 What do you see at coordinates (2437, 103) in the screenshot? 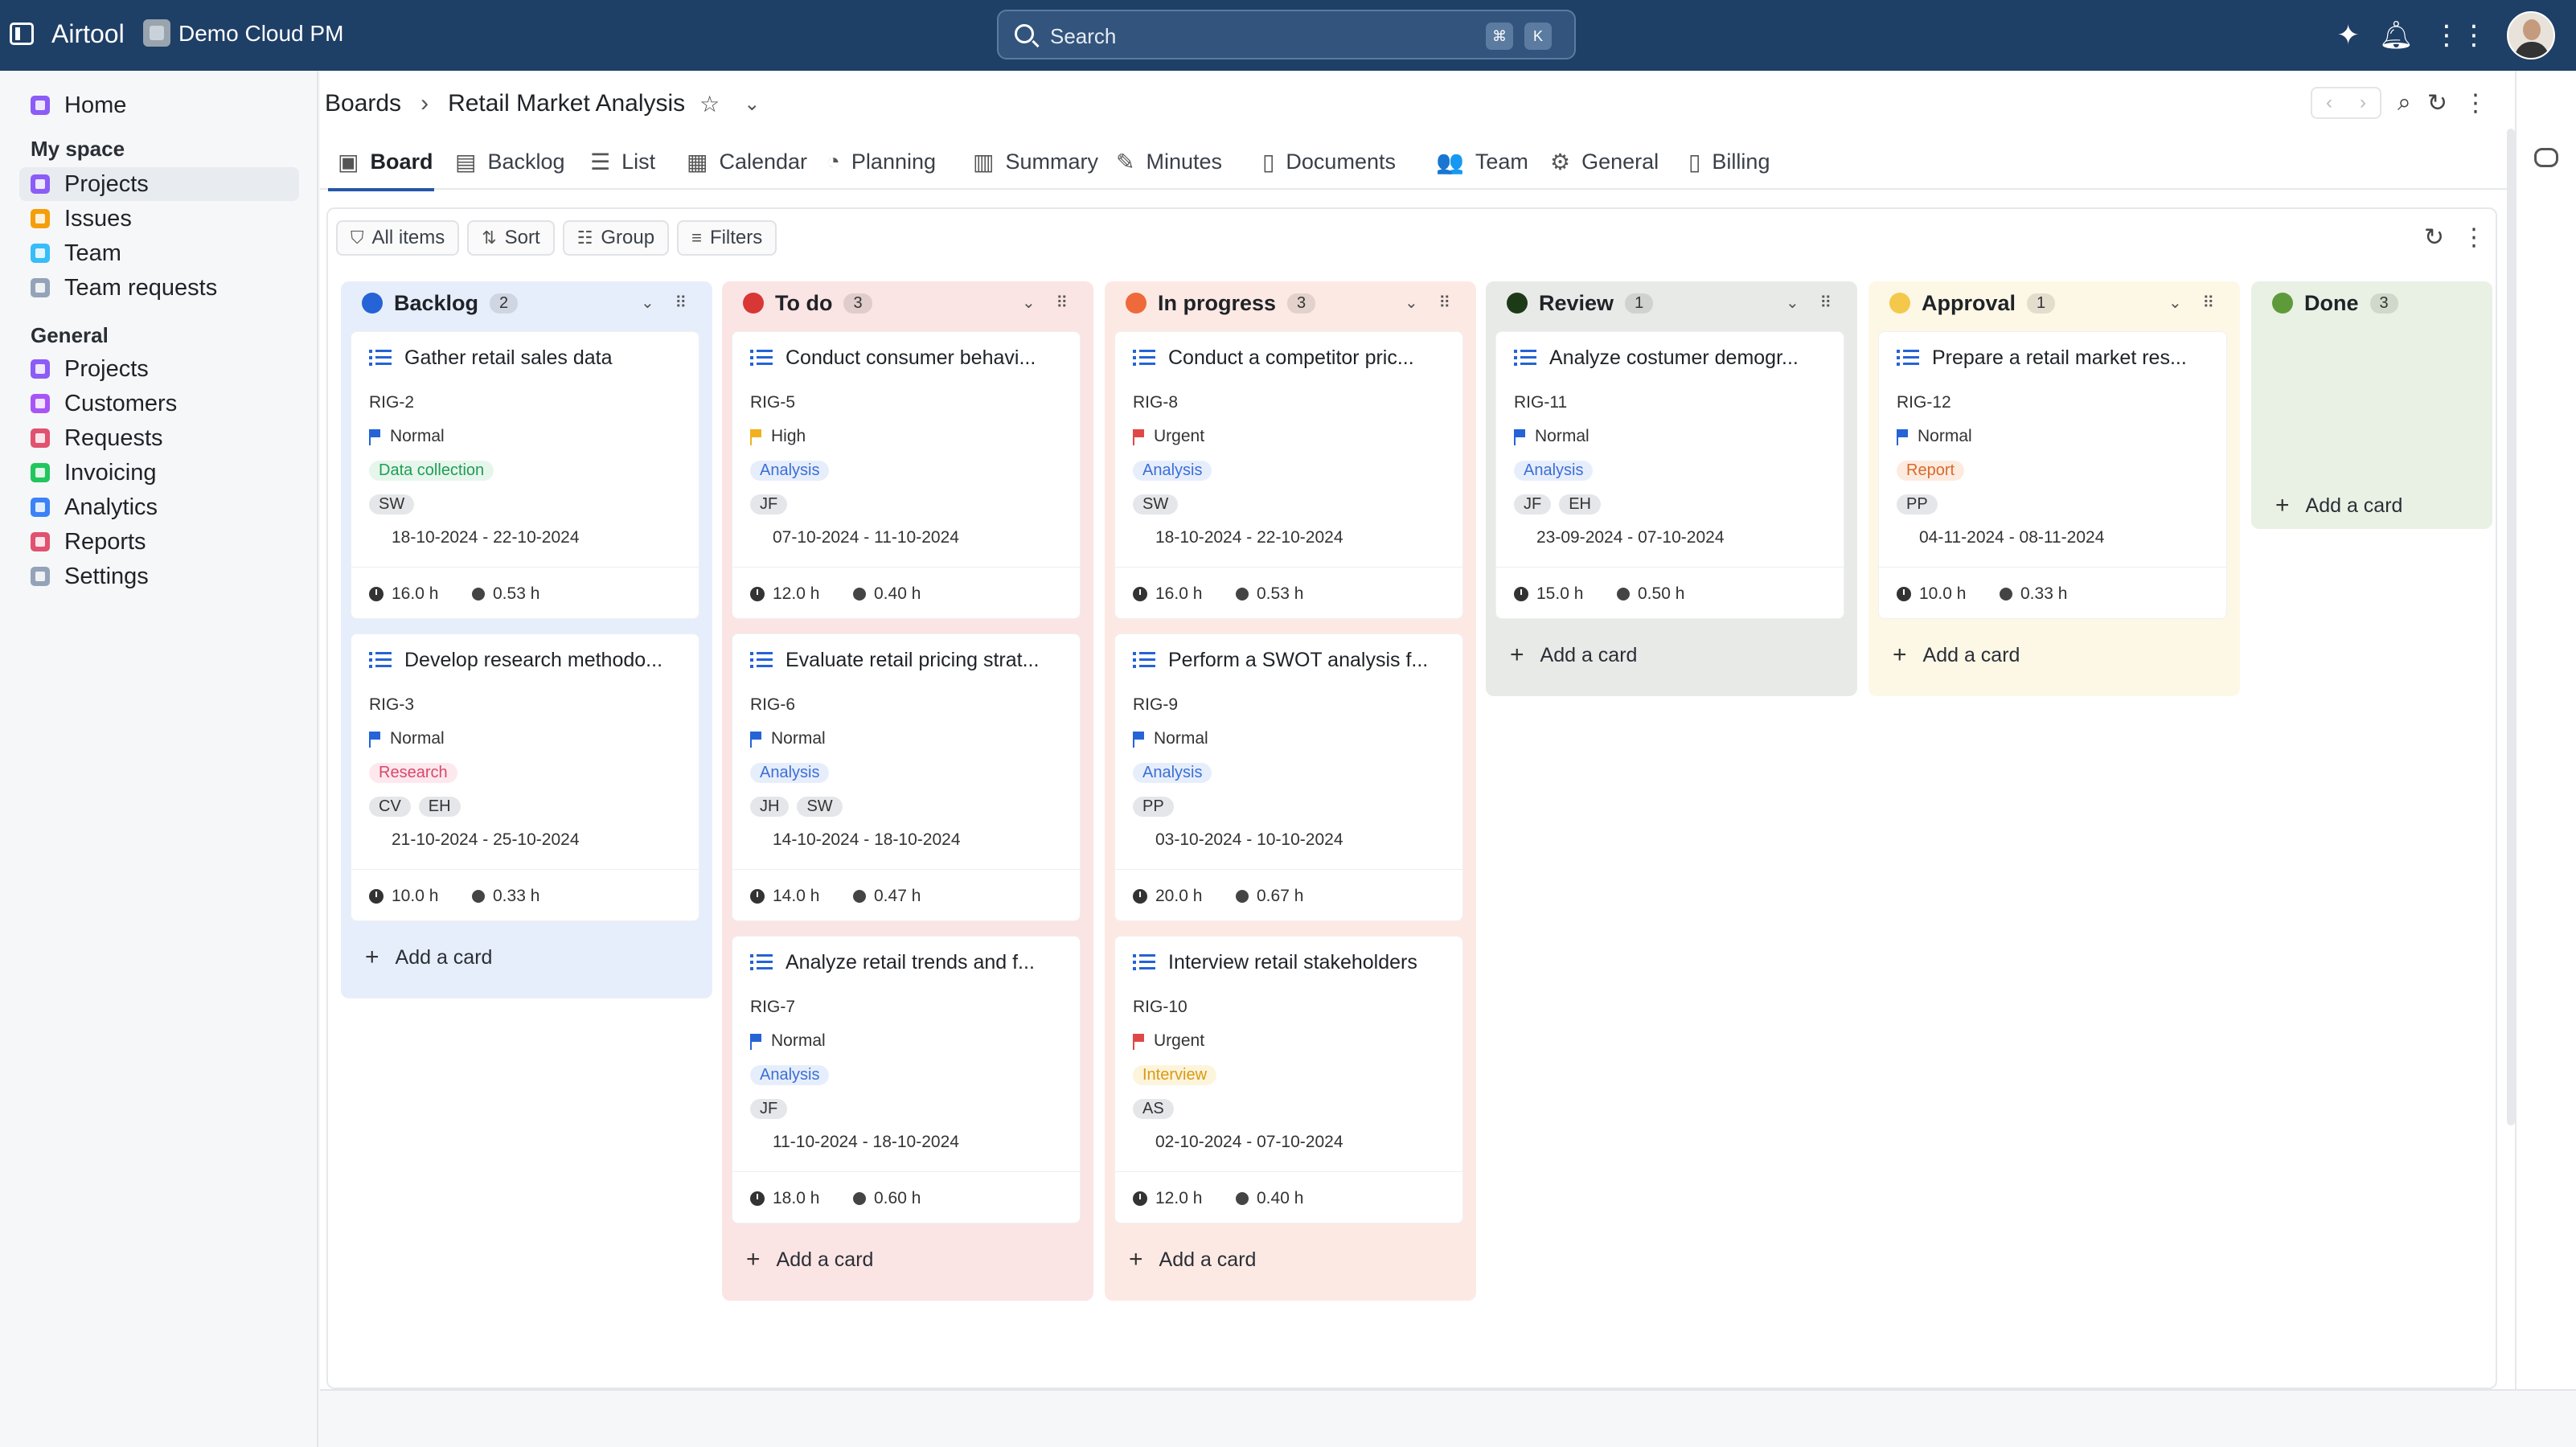
I see `refresh-icon: ↻` at bounding box center [2437, 103].